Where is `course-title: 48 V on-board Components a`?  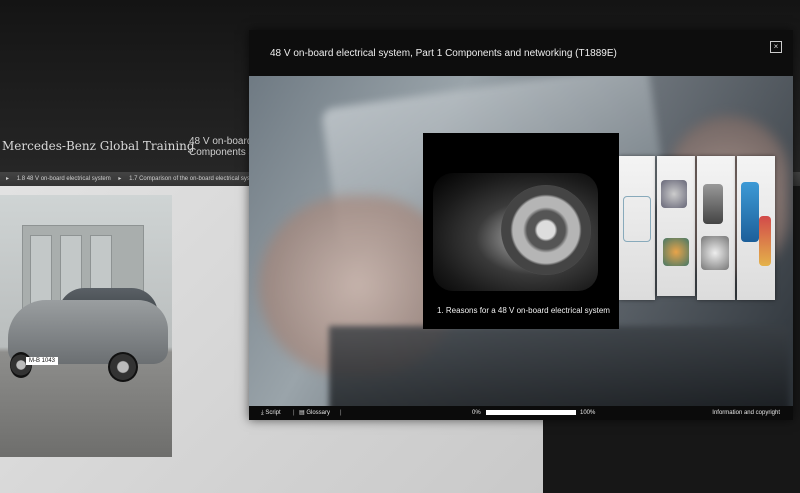 course-title: 48 V on-board Components a is located at coordinates (219, 147).